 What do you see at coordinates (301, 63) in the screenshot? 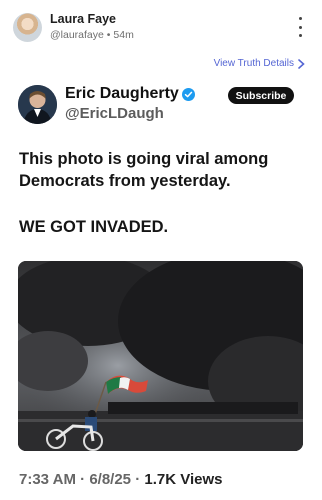
I see `chevron-right-icon` at bounding box center [301, 63].